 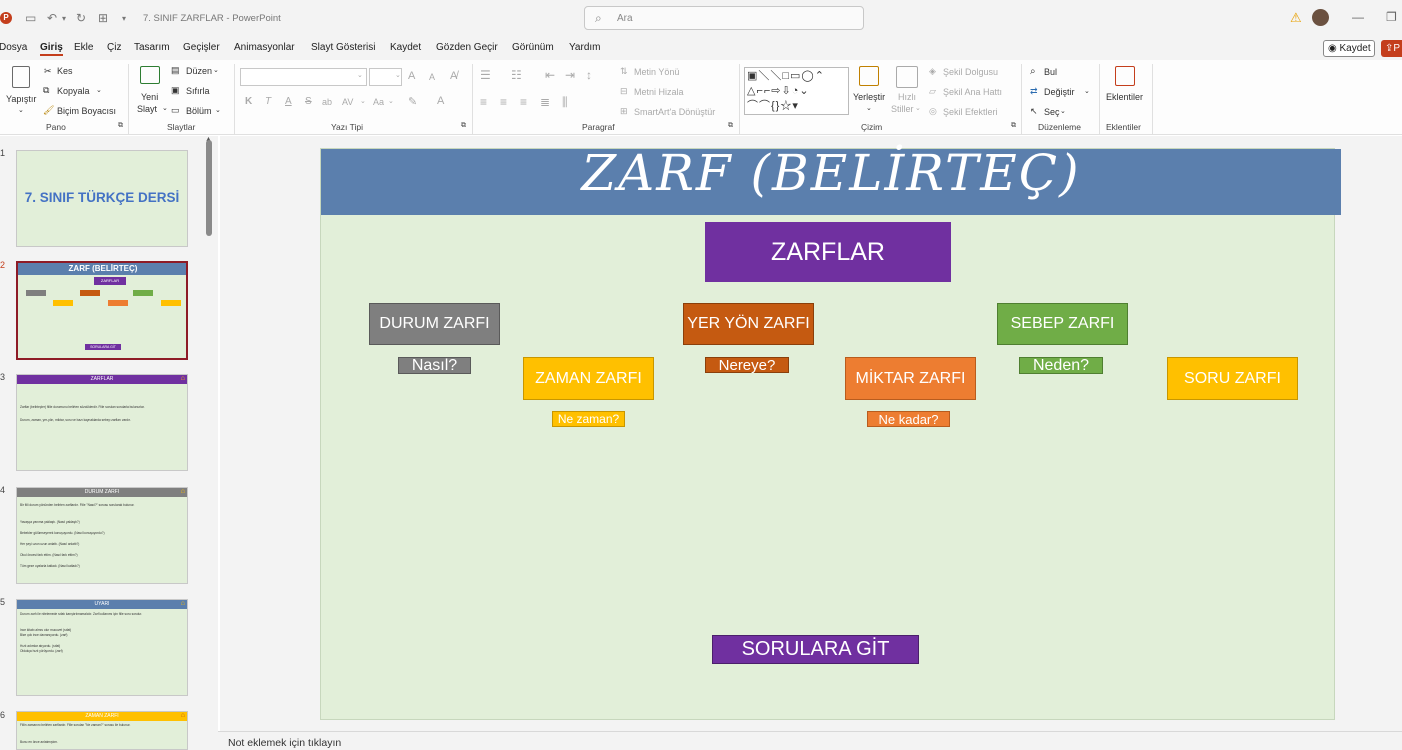 I want to click on line-spacing-icon: ↕, so click(x=589, y=75).